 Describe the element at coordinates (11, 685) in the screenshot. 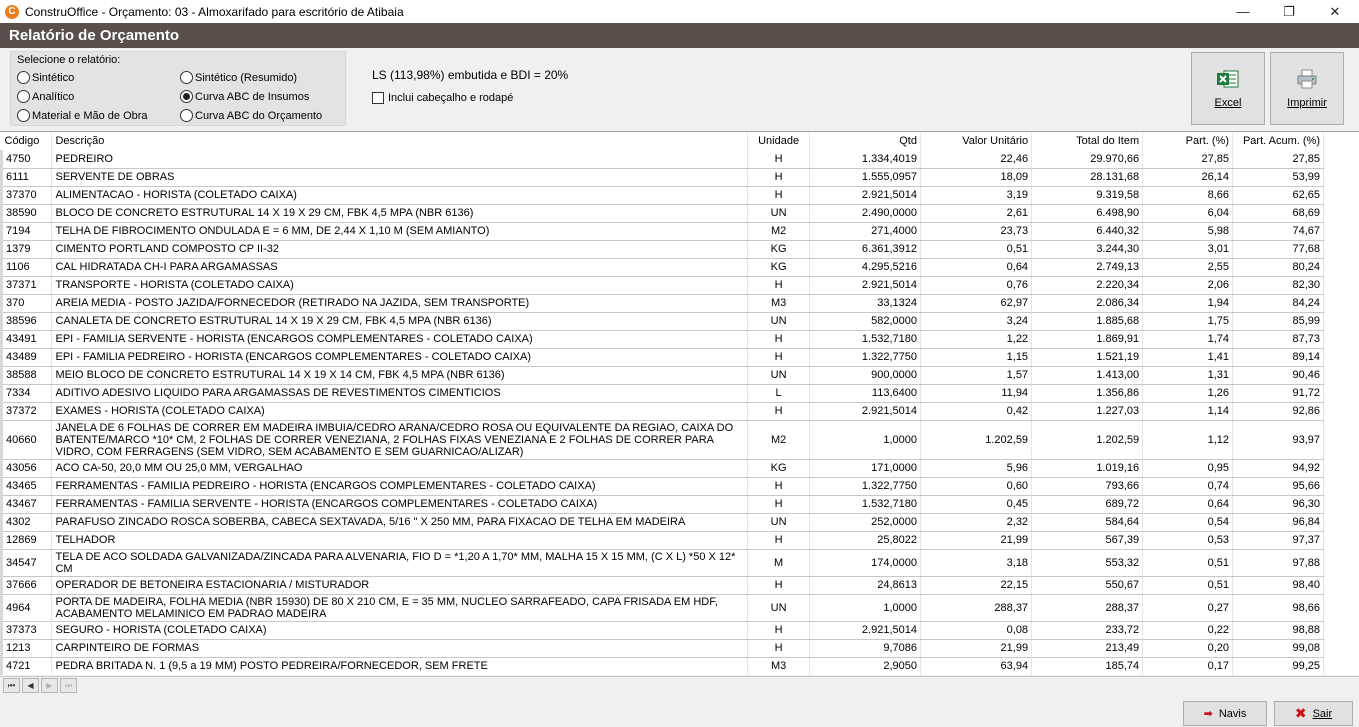

I see `first-record-button: ⏮` at that location.